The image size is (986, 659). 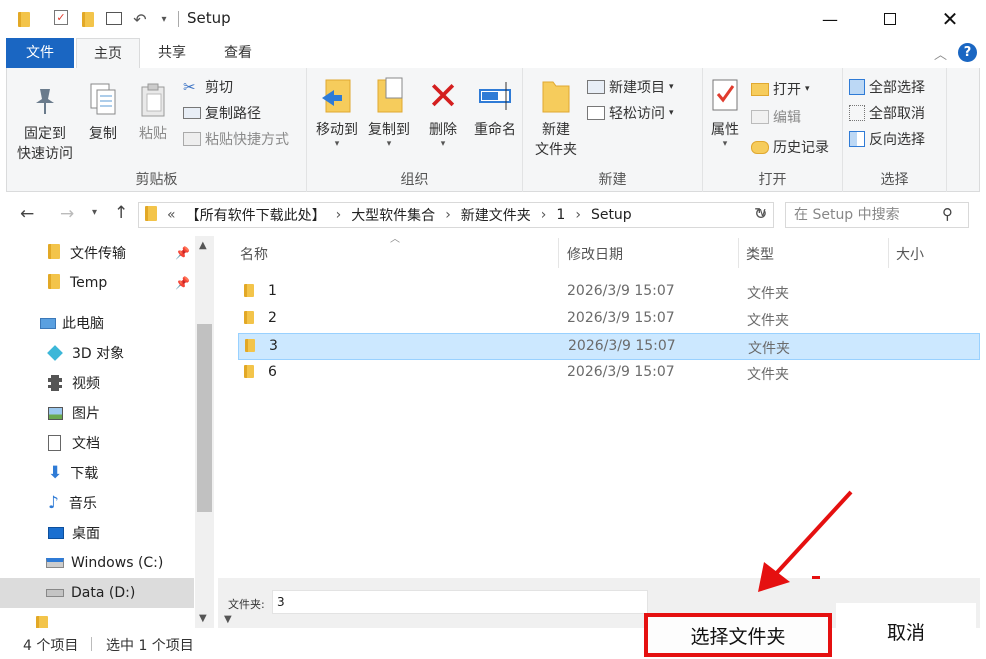 I want to click on paste-shortcut-button: 粘贴快捷方式, so click(x=236, y=139).